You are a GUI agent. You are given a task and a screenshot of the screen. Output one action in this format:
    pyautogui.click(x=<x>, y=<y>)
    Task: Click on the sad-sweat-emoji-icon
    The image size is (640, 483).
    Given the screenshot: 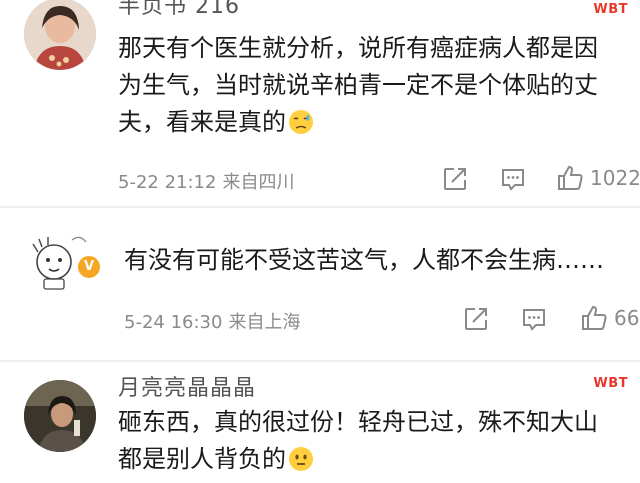 What is the action you would take?
    pyautogui.click(x=301, y=127)
    